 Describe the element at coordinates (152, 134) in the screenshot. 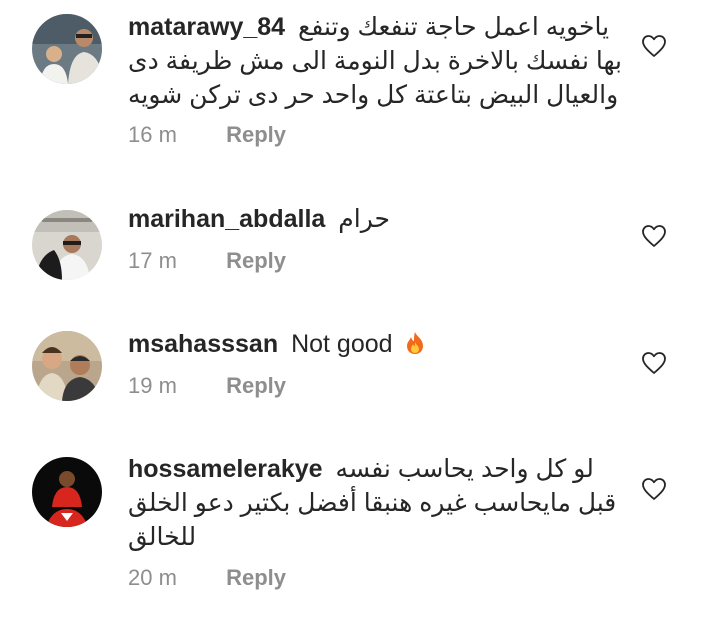

I see `comment-timestamp: 16 m` at that location.